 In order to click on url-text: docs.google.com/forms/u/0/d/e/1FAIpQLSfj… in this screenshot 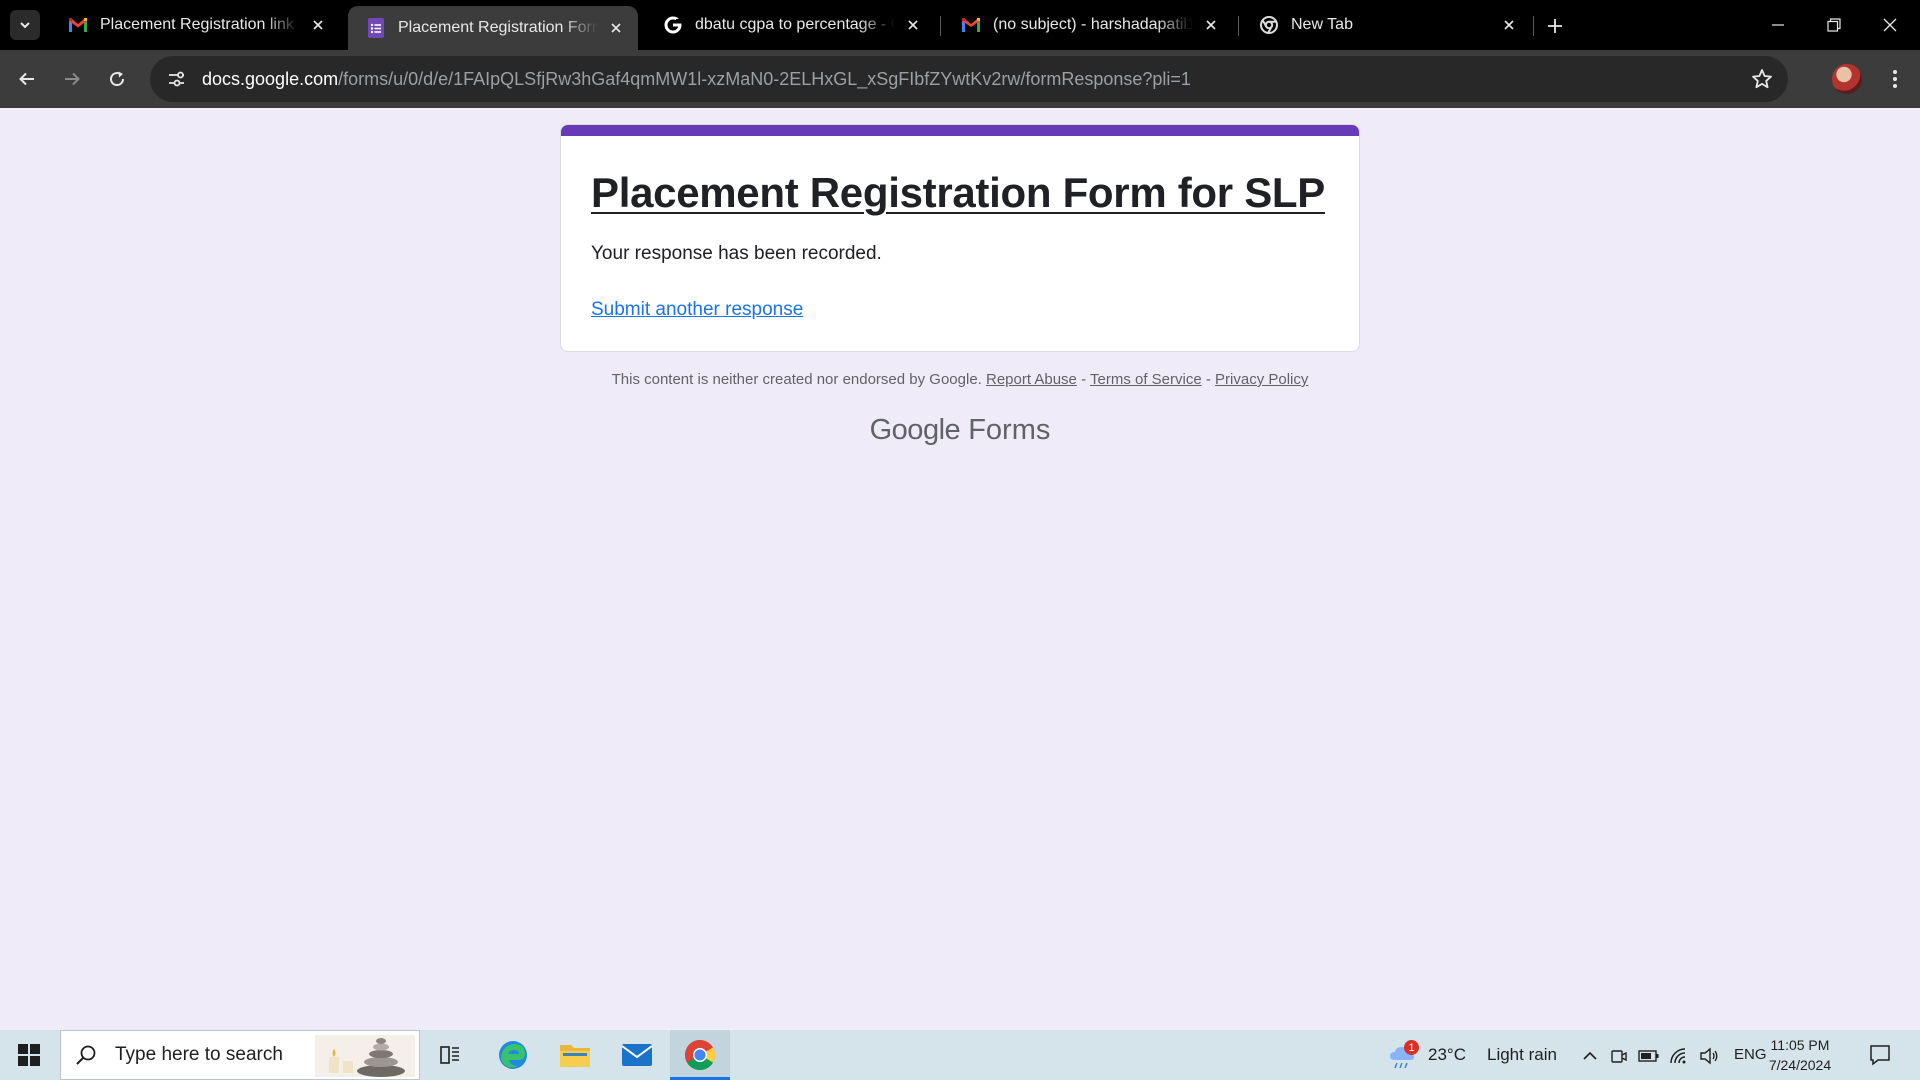, I will do `click(696, 79)`.